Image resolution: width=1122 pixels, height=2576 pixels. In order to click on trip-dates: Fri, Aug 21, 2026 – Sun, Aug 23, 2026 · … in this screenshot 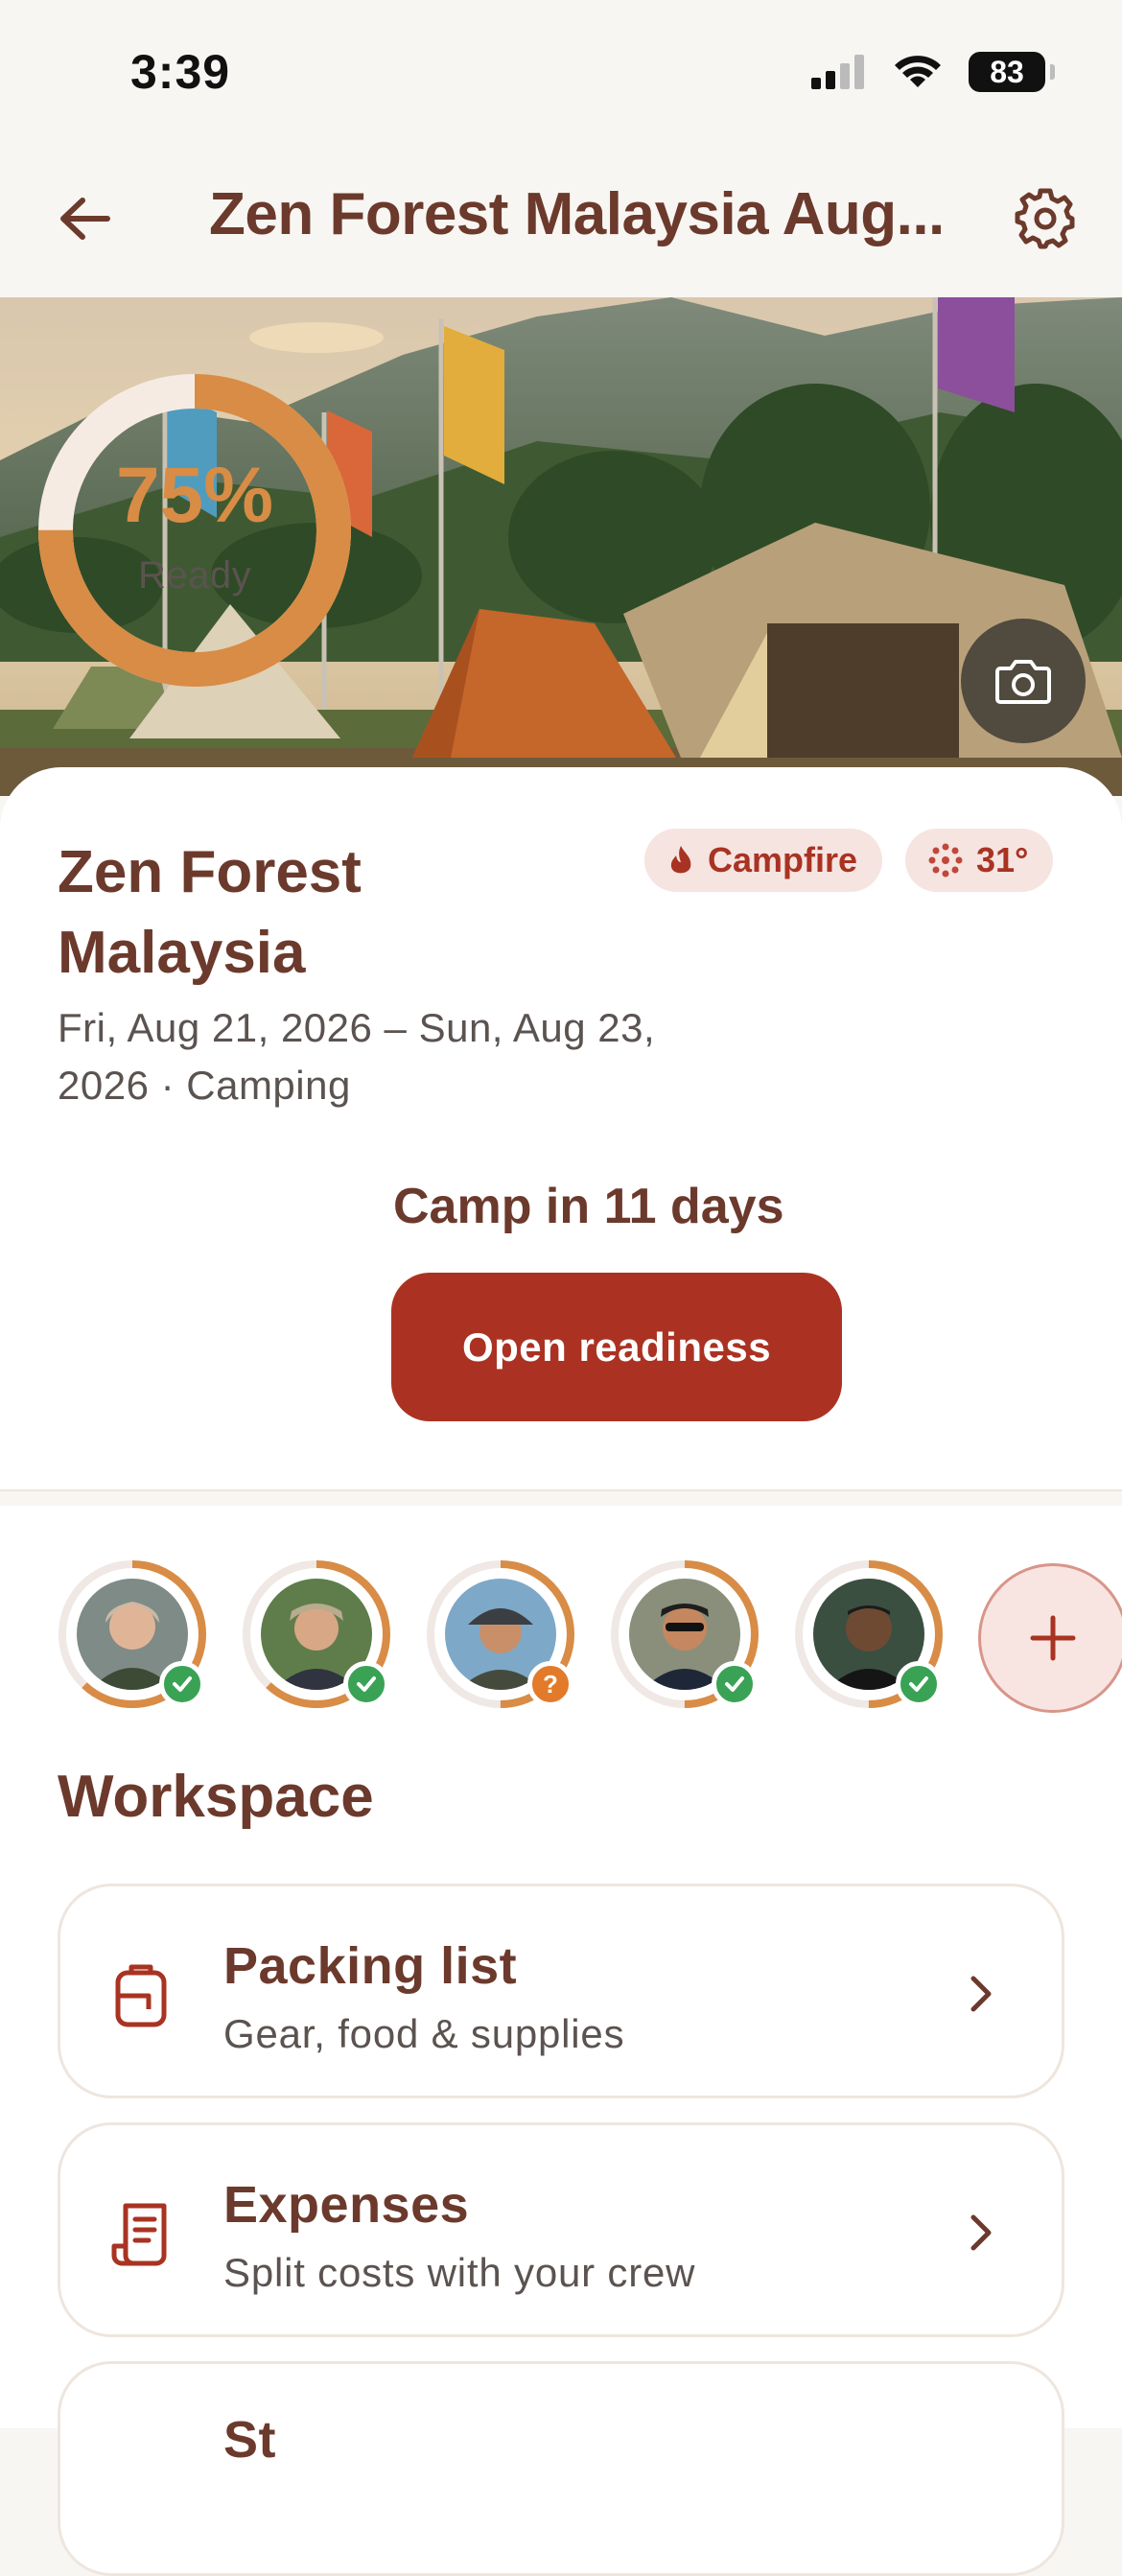, I will do `click(357, 1056)`.